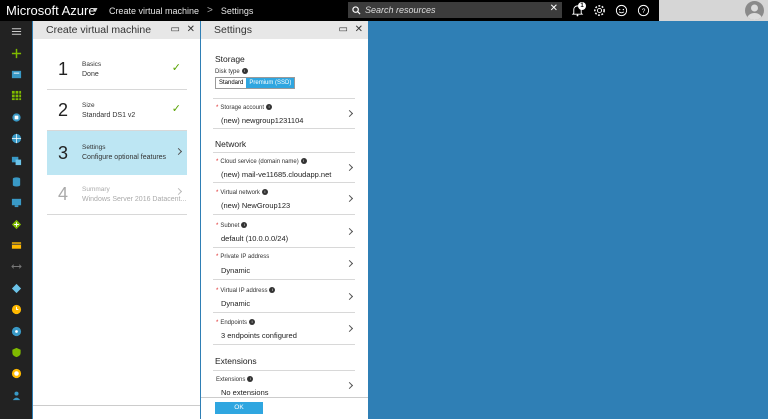 The height and width of the screenshot is (419, 768). What do you see at coordinates (63, 194) in the screenshot?
I see `step-number: 4` at bounding box center [63, 194].